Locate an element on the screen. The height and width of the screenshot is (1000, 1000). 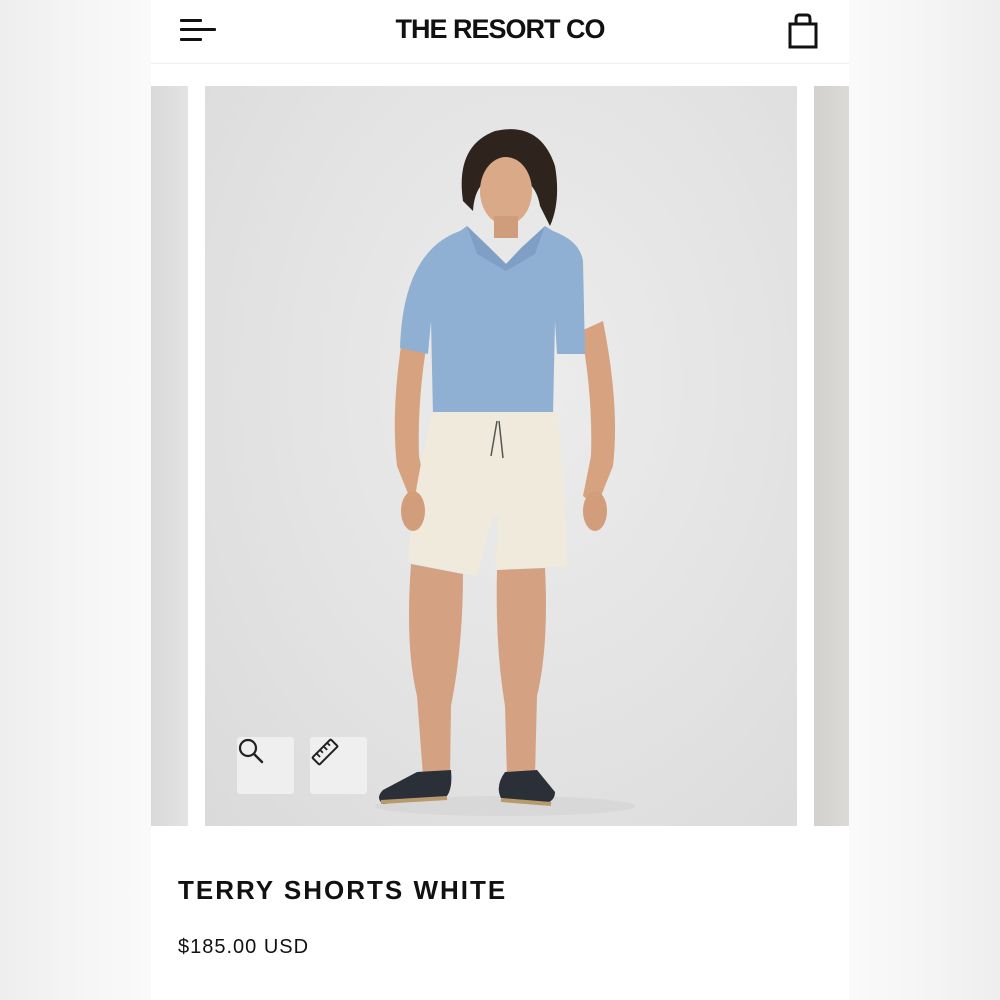
shopping-bag-icon is located at coordinates (803, 31).